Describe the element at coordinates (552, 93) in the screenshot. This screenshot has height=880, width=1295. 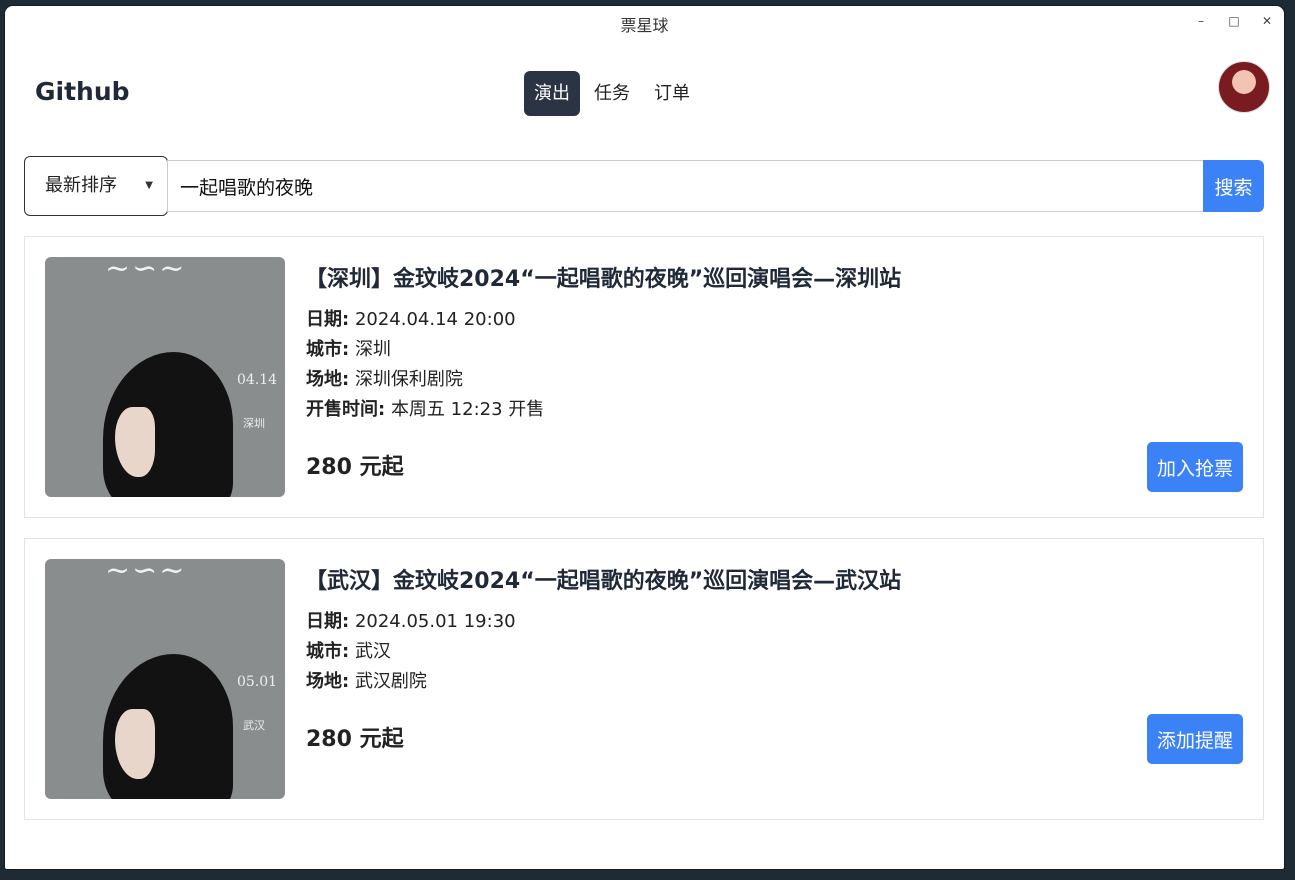
I see `tab-shows: 演出` at that location.